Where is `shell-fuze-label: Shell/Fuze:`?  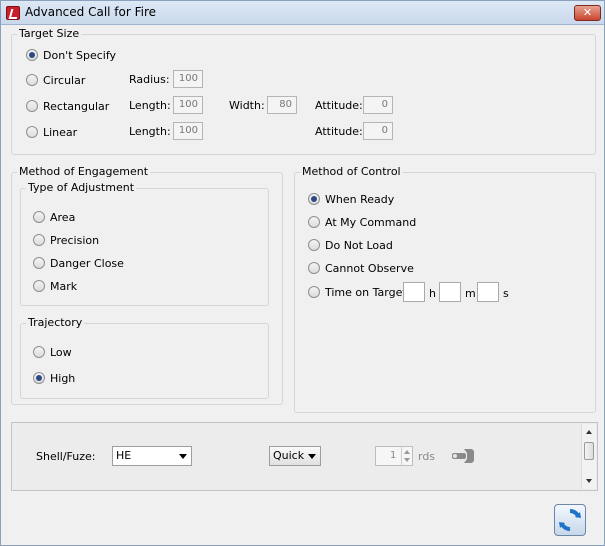
shell-fuze-label: Shell/Fuze: is located at coordinates (66, 456).